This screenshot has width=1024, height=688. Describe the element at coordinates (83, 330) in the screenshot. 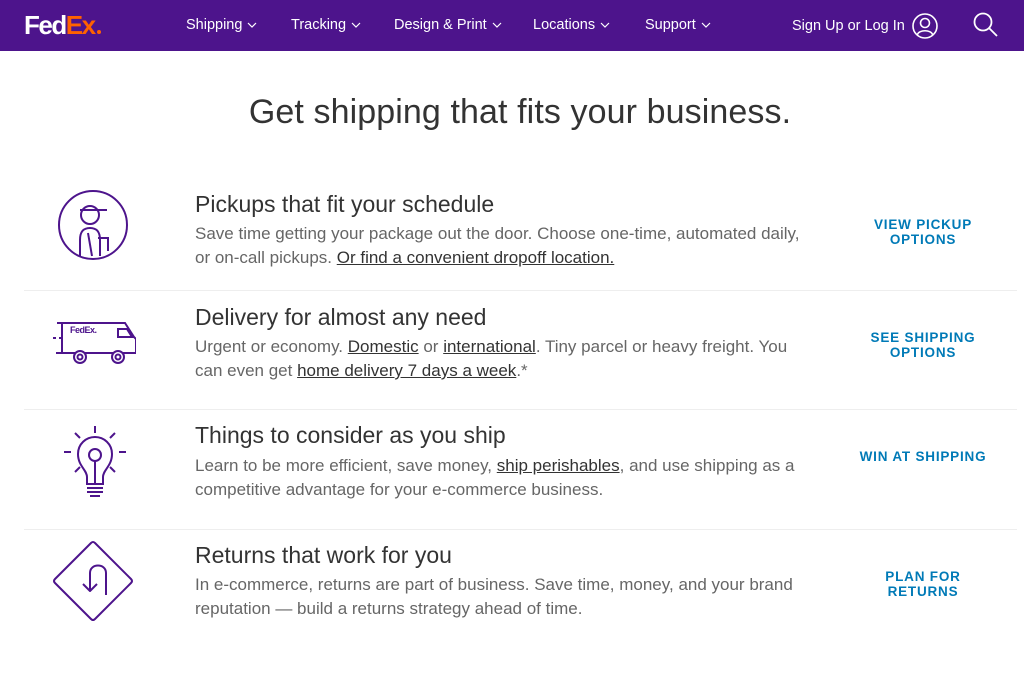

I see `svg-text: FedEx.` at that location.